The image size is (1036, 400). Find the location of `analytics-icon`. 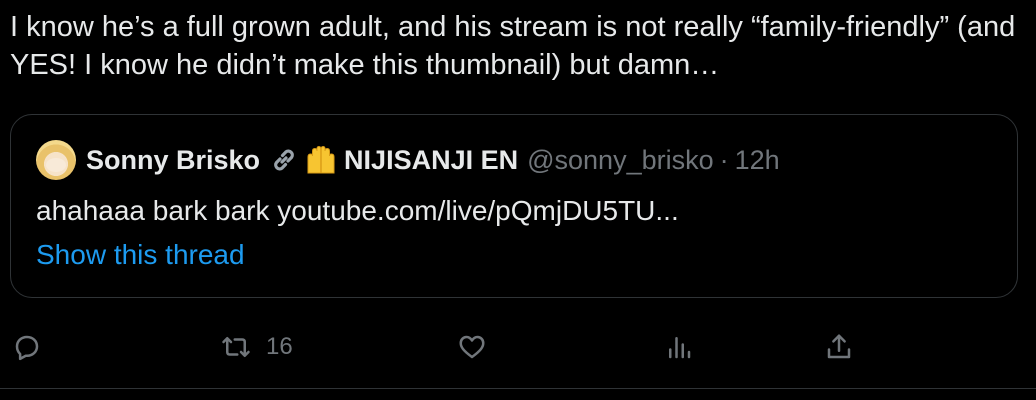

analytics-icon is located at coordinates (679, 347).